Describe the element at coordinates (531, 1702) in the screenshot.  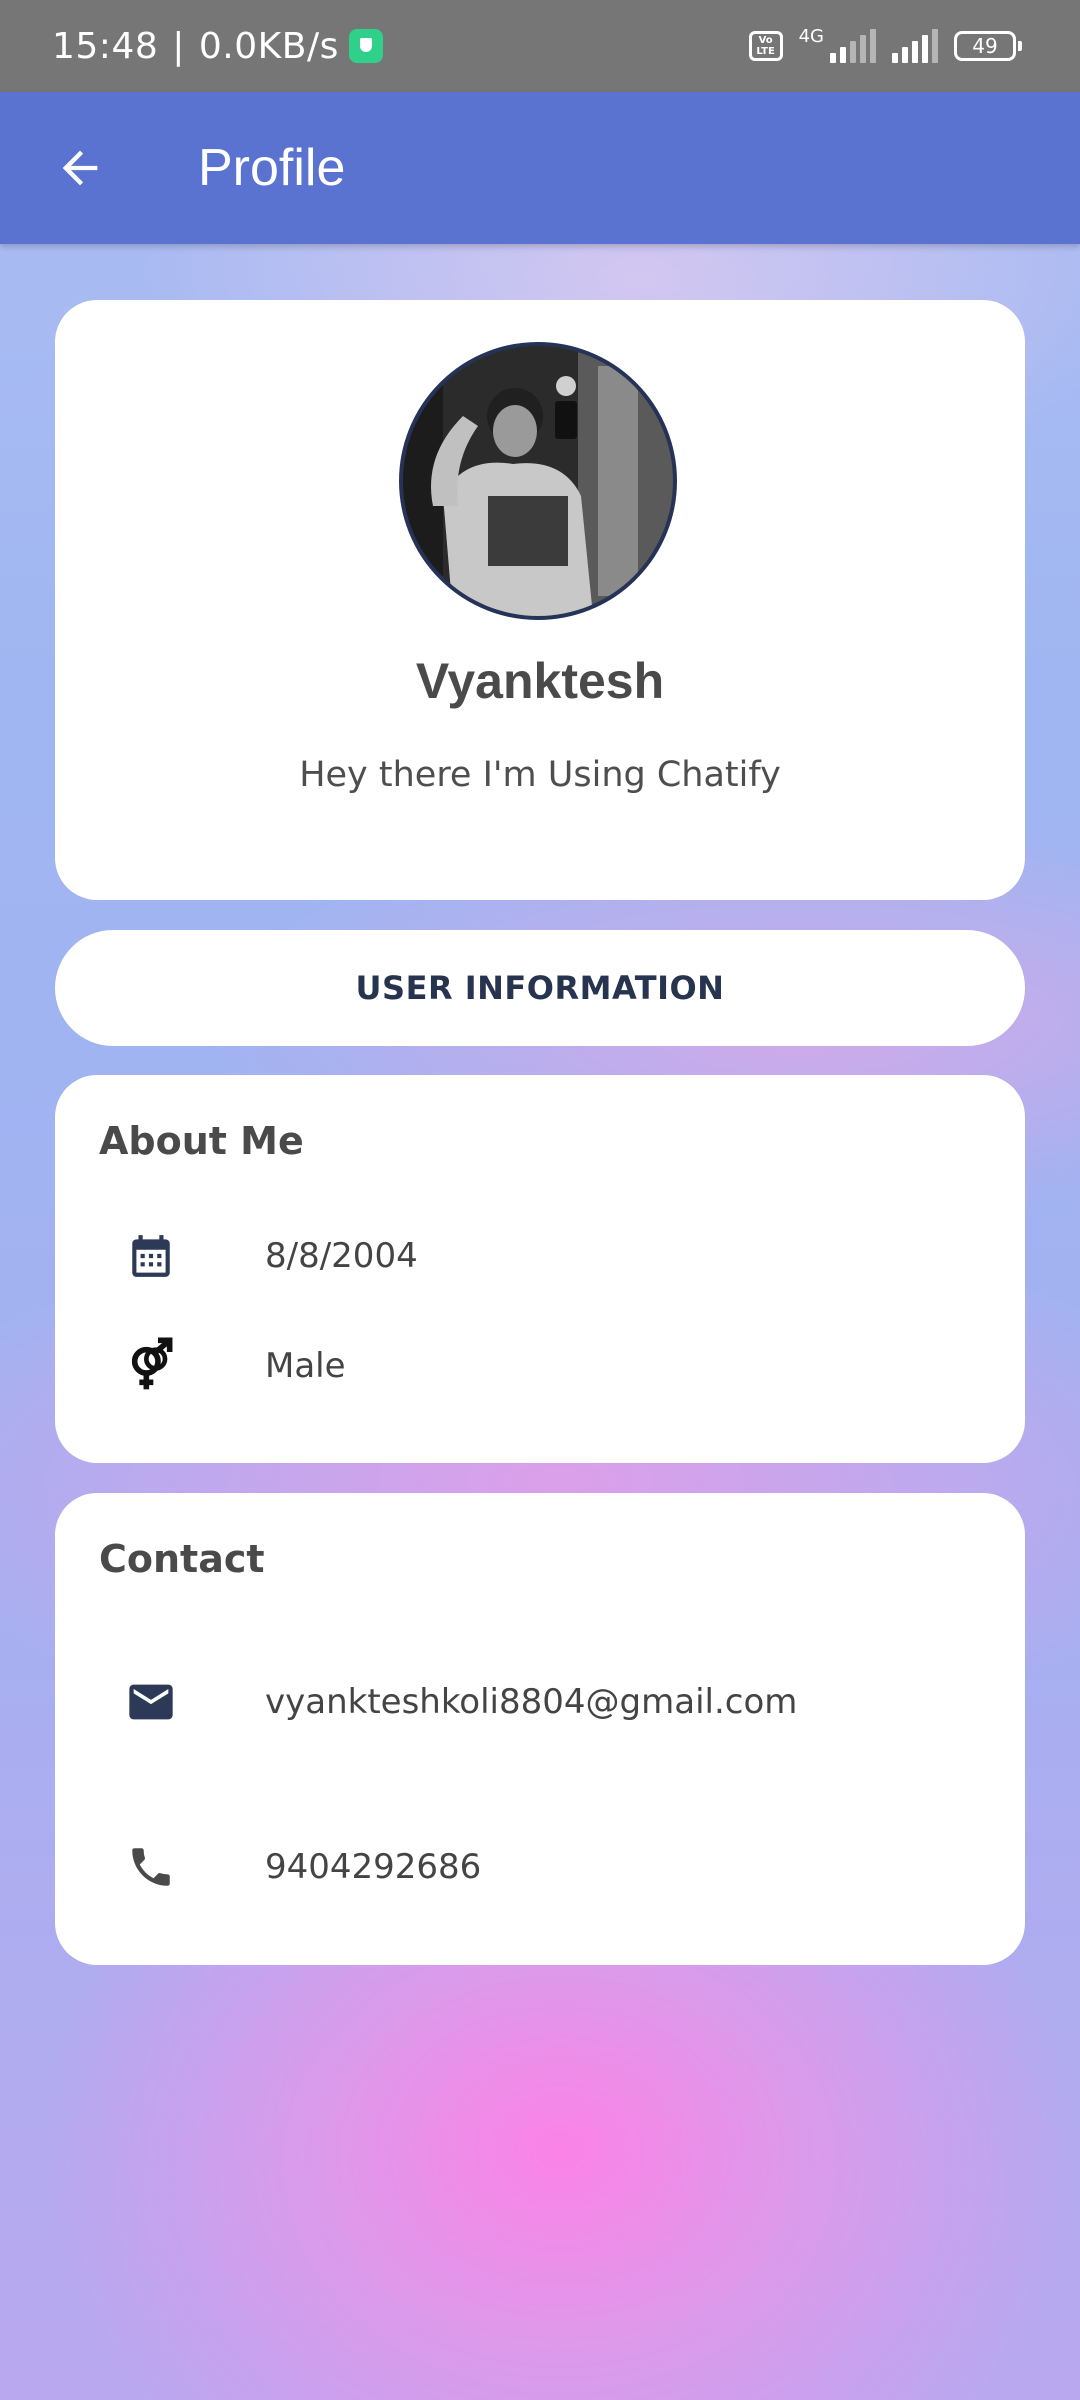
I see `email-text: vyankteshkoli8804@gmail.com` at that location.